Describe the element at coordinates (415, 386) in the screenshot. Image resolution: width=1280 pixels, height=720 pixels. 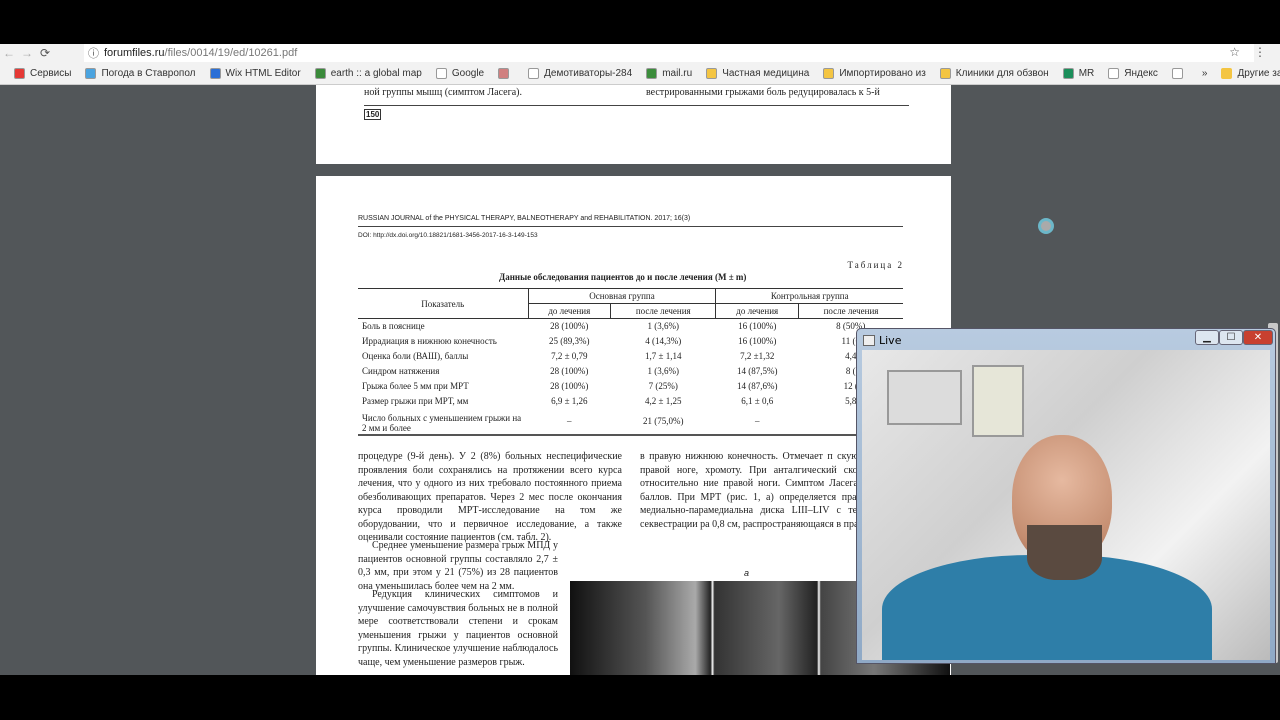
I see `table-cell: Грыжа более 5 мм при МРТ` at that location.